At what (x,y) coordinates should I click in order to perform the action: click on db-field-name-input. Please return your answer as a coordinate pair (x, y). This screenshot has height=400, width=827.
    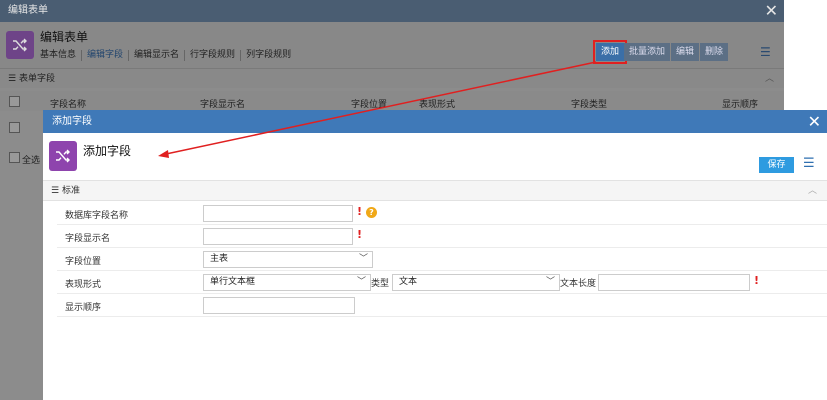
    Looking at the image, I should click on (278, 213).